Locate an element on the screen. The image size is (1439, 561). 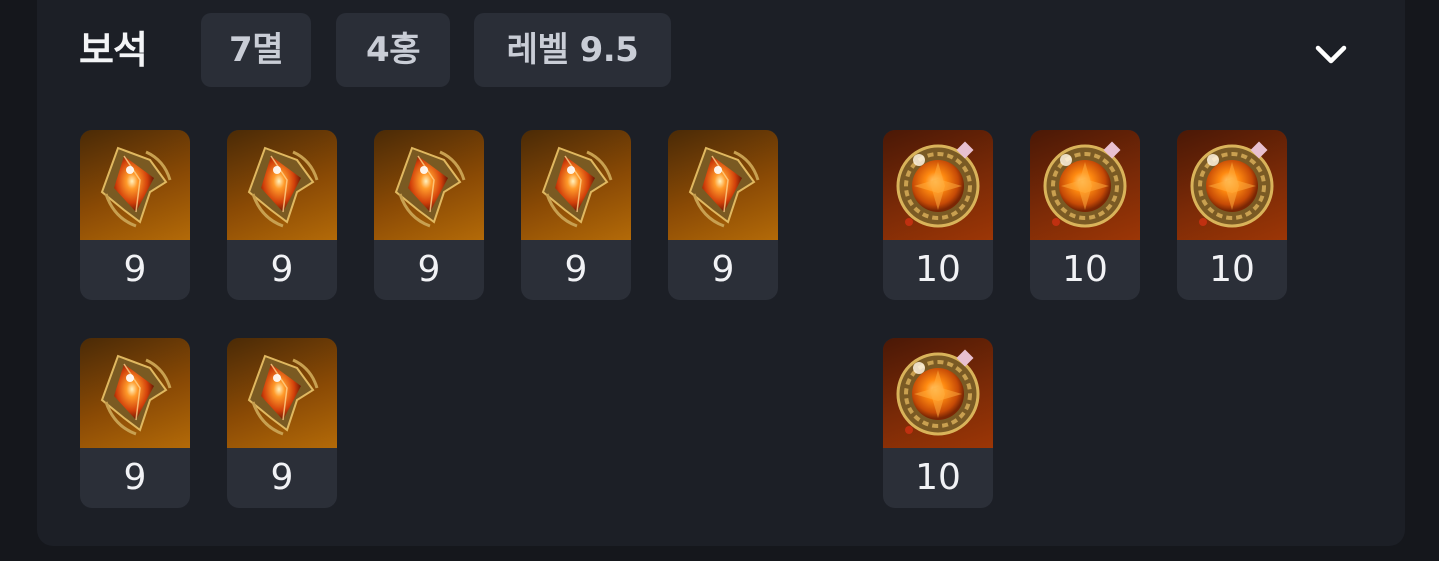
badge-average-level: 레벨 9.5 is located at coordinates (572, 50).